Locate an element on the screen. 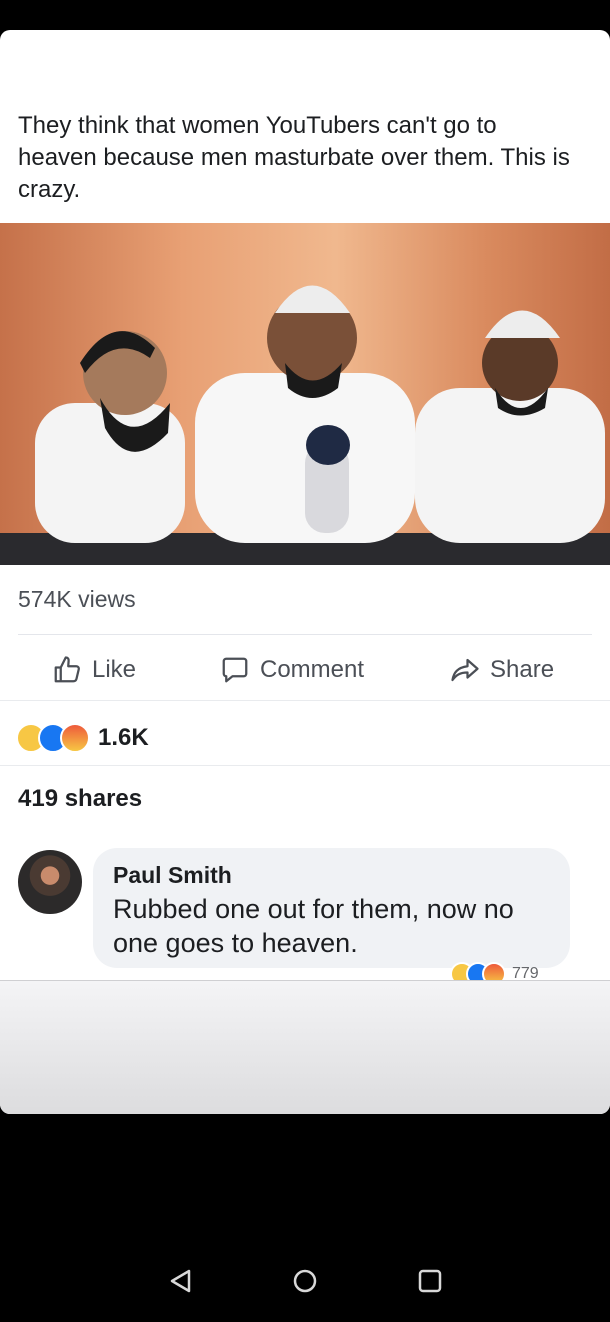  comment-icon is located at coordinates (235, 670).